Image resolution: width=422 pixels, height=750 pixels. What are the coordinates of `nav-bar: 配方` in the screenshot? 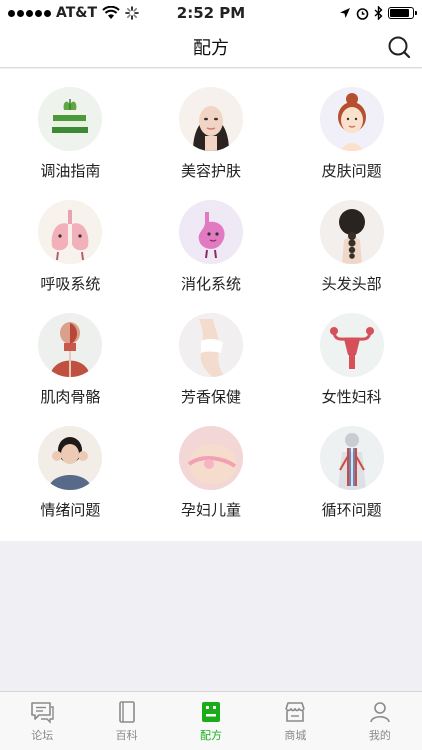 It's located at (211, 47).